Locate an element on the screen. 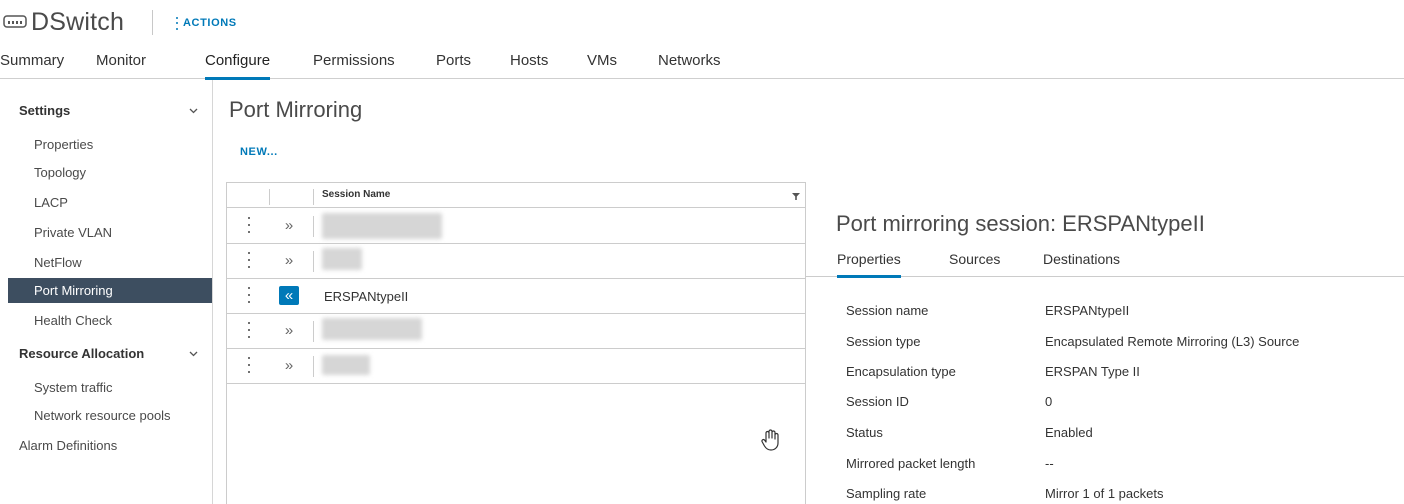 This screenshot has height=504, width=1404. kebab-icon is located at coordinates (177, 23).